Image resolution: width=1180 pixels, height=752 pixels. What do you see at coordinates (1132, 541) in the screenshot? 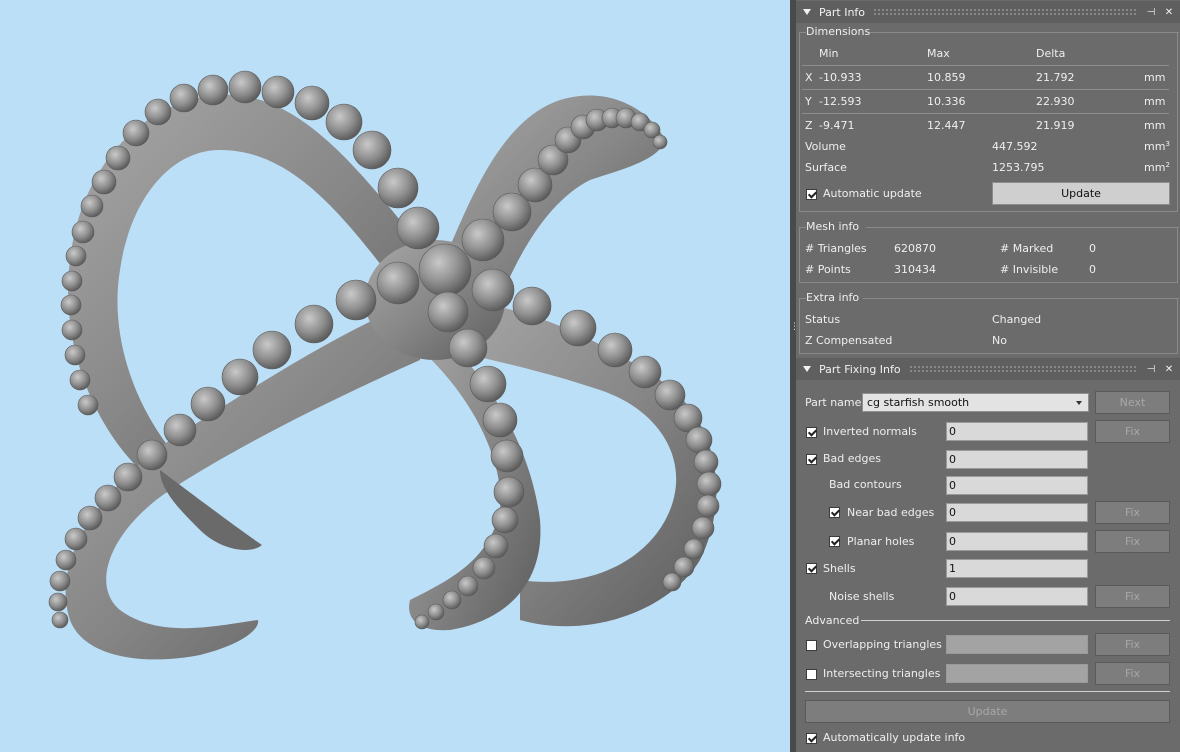
I see `fix-planar-holes-button: Fix` at bounding box center [1132, 541].